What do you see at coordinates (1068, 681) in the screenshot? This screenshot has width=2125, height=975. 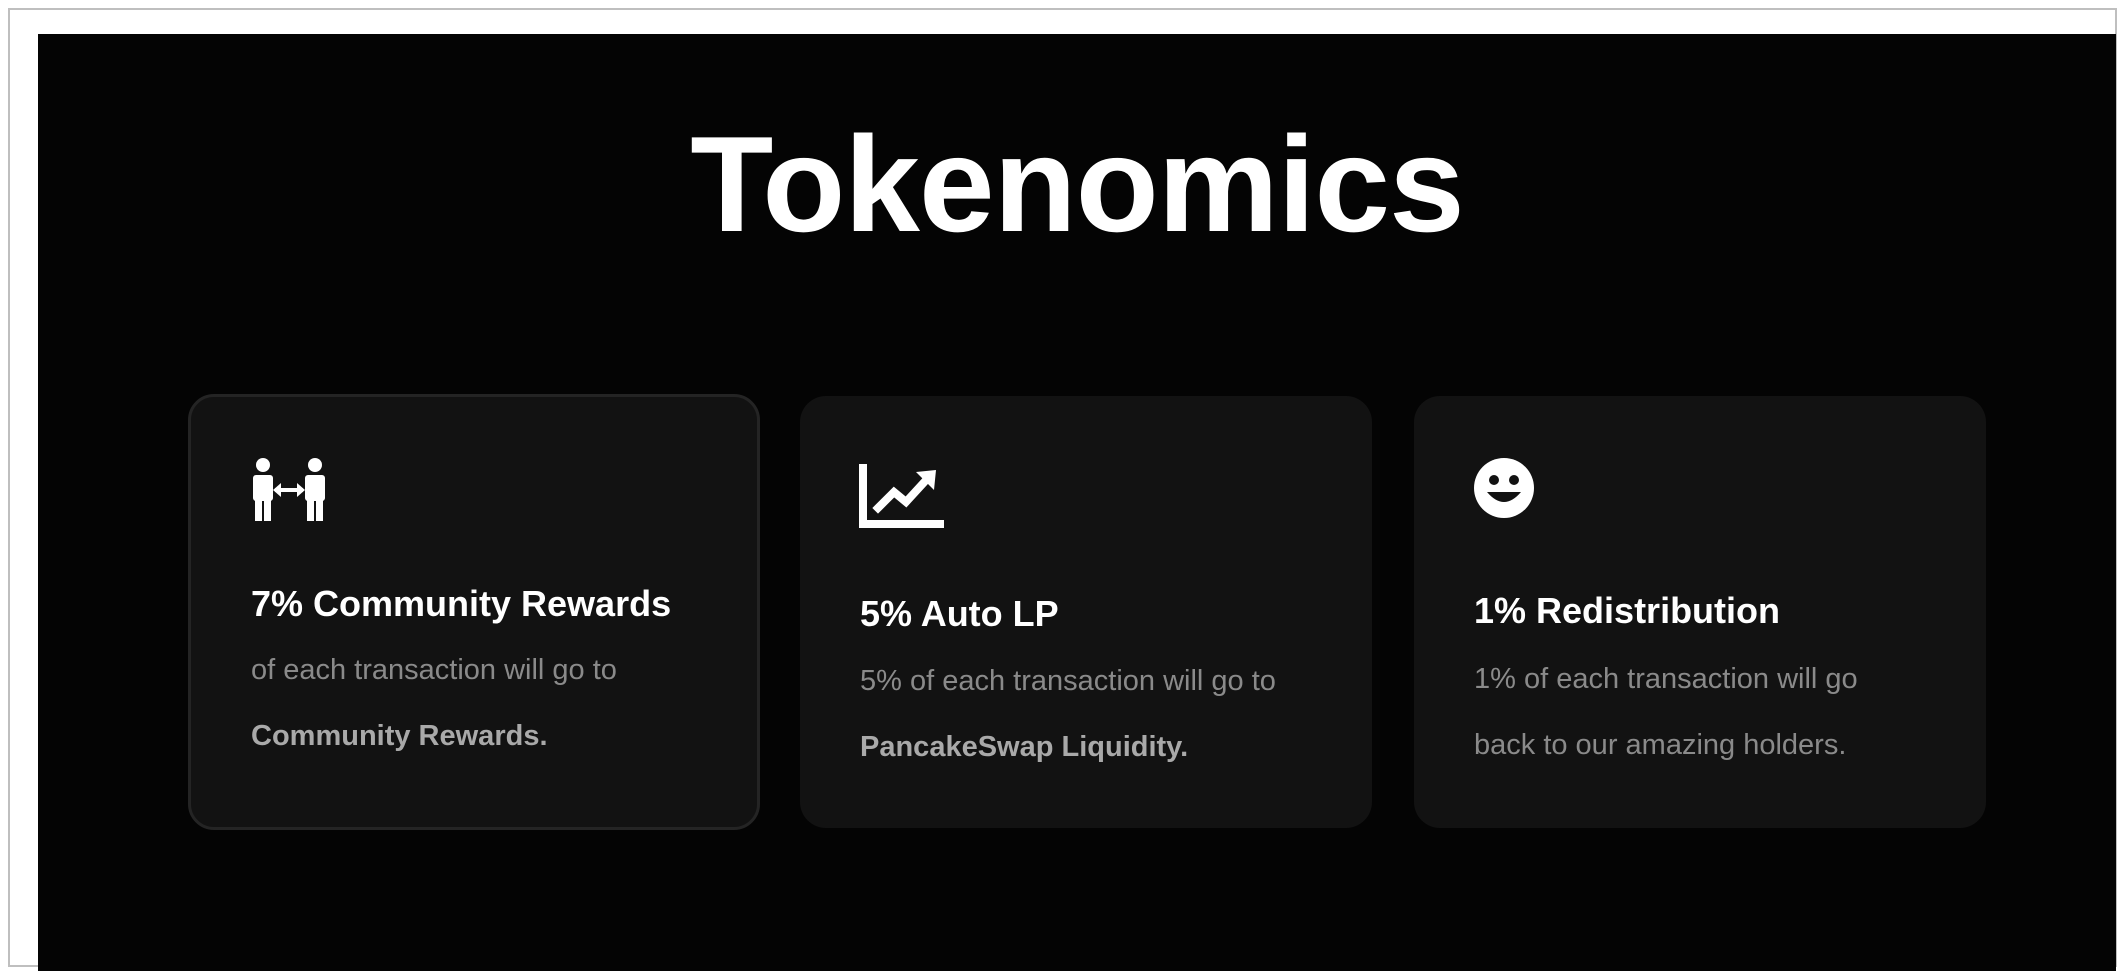 I see `description-text: 5% of each transaction will go to` at bounding box center [1068, 681].